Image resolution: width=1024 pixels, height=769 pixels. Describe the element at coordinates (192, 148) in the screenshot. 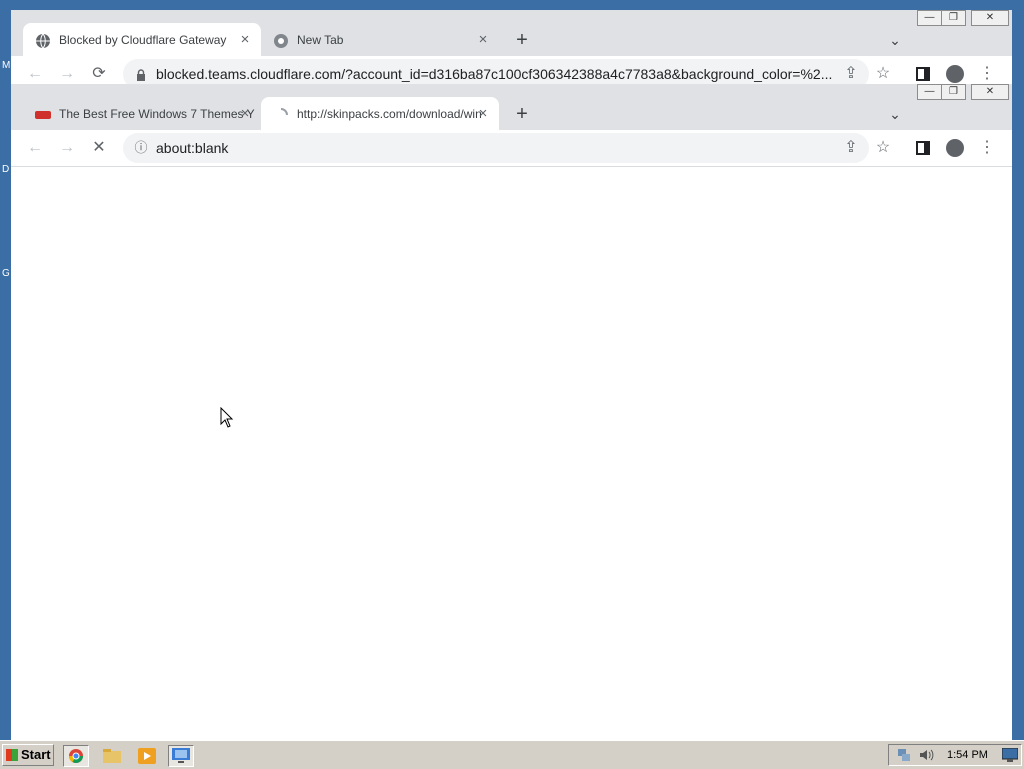

I see `url-text: about:blank` at that location.